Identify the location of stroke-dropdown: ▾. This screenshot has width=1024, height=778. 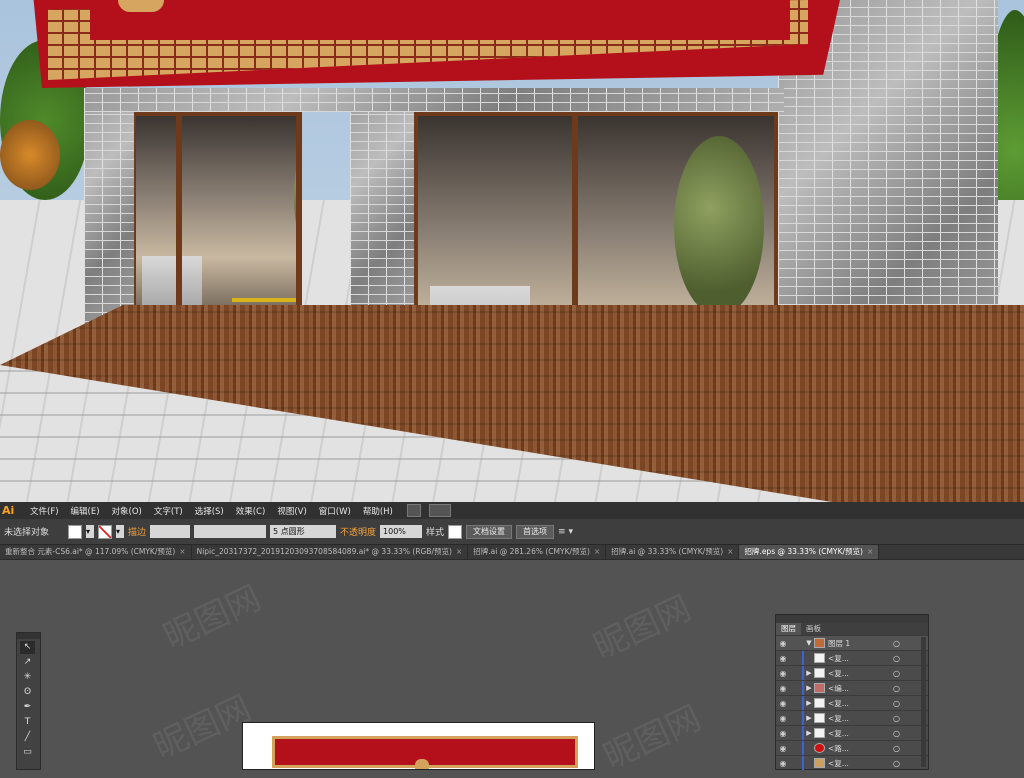
(120, 531).